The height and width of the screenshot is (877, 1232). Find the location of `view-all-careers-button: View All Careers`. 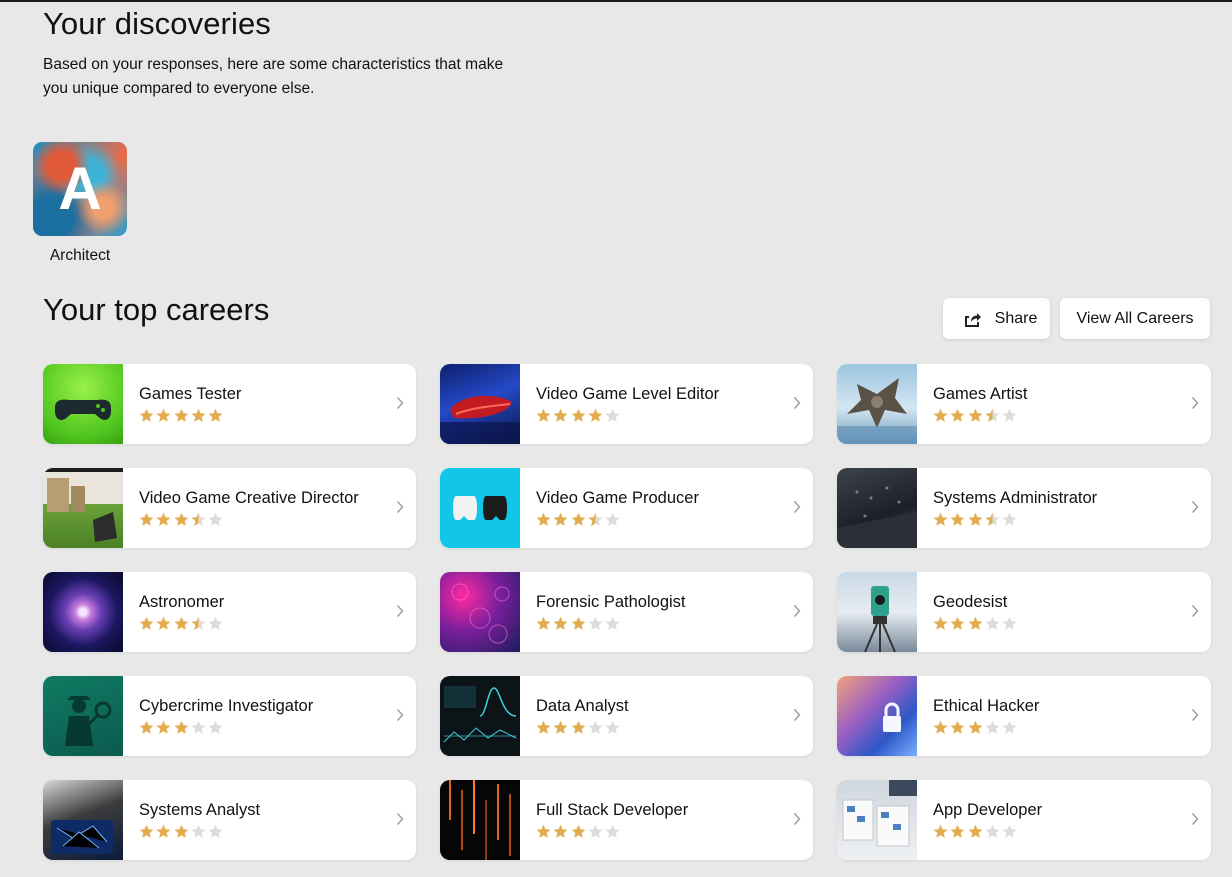

view-all-careers-button: View All Careers is located at coordinates (1135, 318).